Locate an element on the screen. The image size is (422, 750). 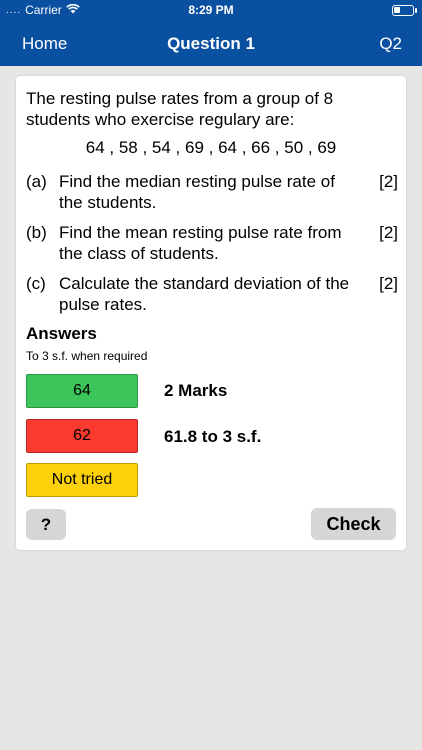
part-letter: (a) is located at coordinates (36, 181).